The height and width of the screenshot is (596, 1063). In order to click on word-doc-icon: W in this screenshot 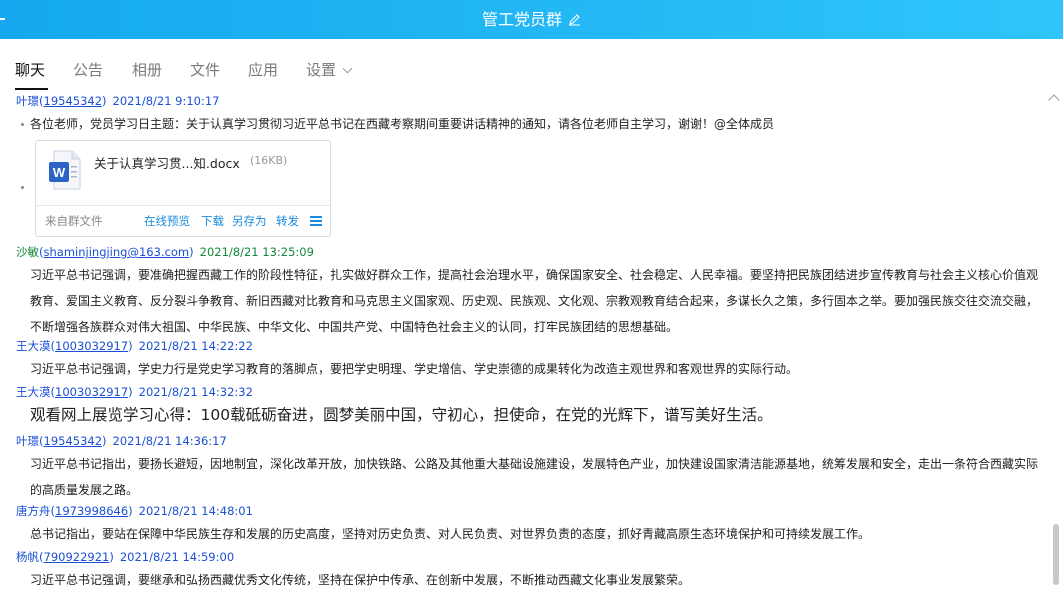, I will do `click(65, 170)`.